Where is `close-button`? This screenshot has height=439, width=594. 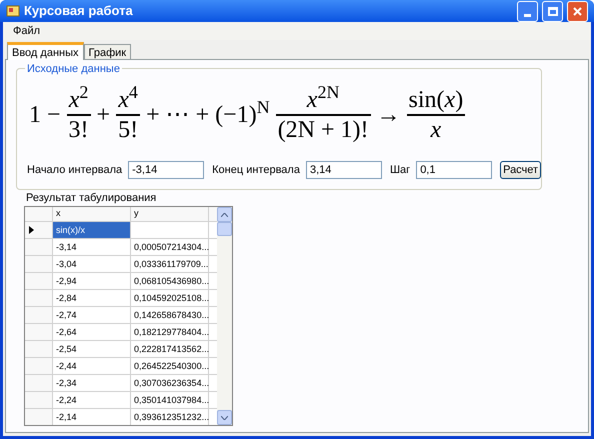 close-button is located at coordinates (577, 11).